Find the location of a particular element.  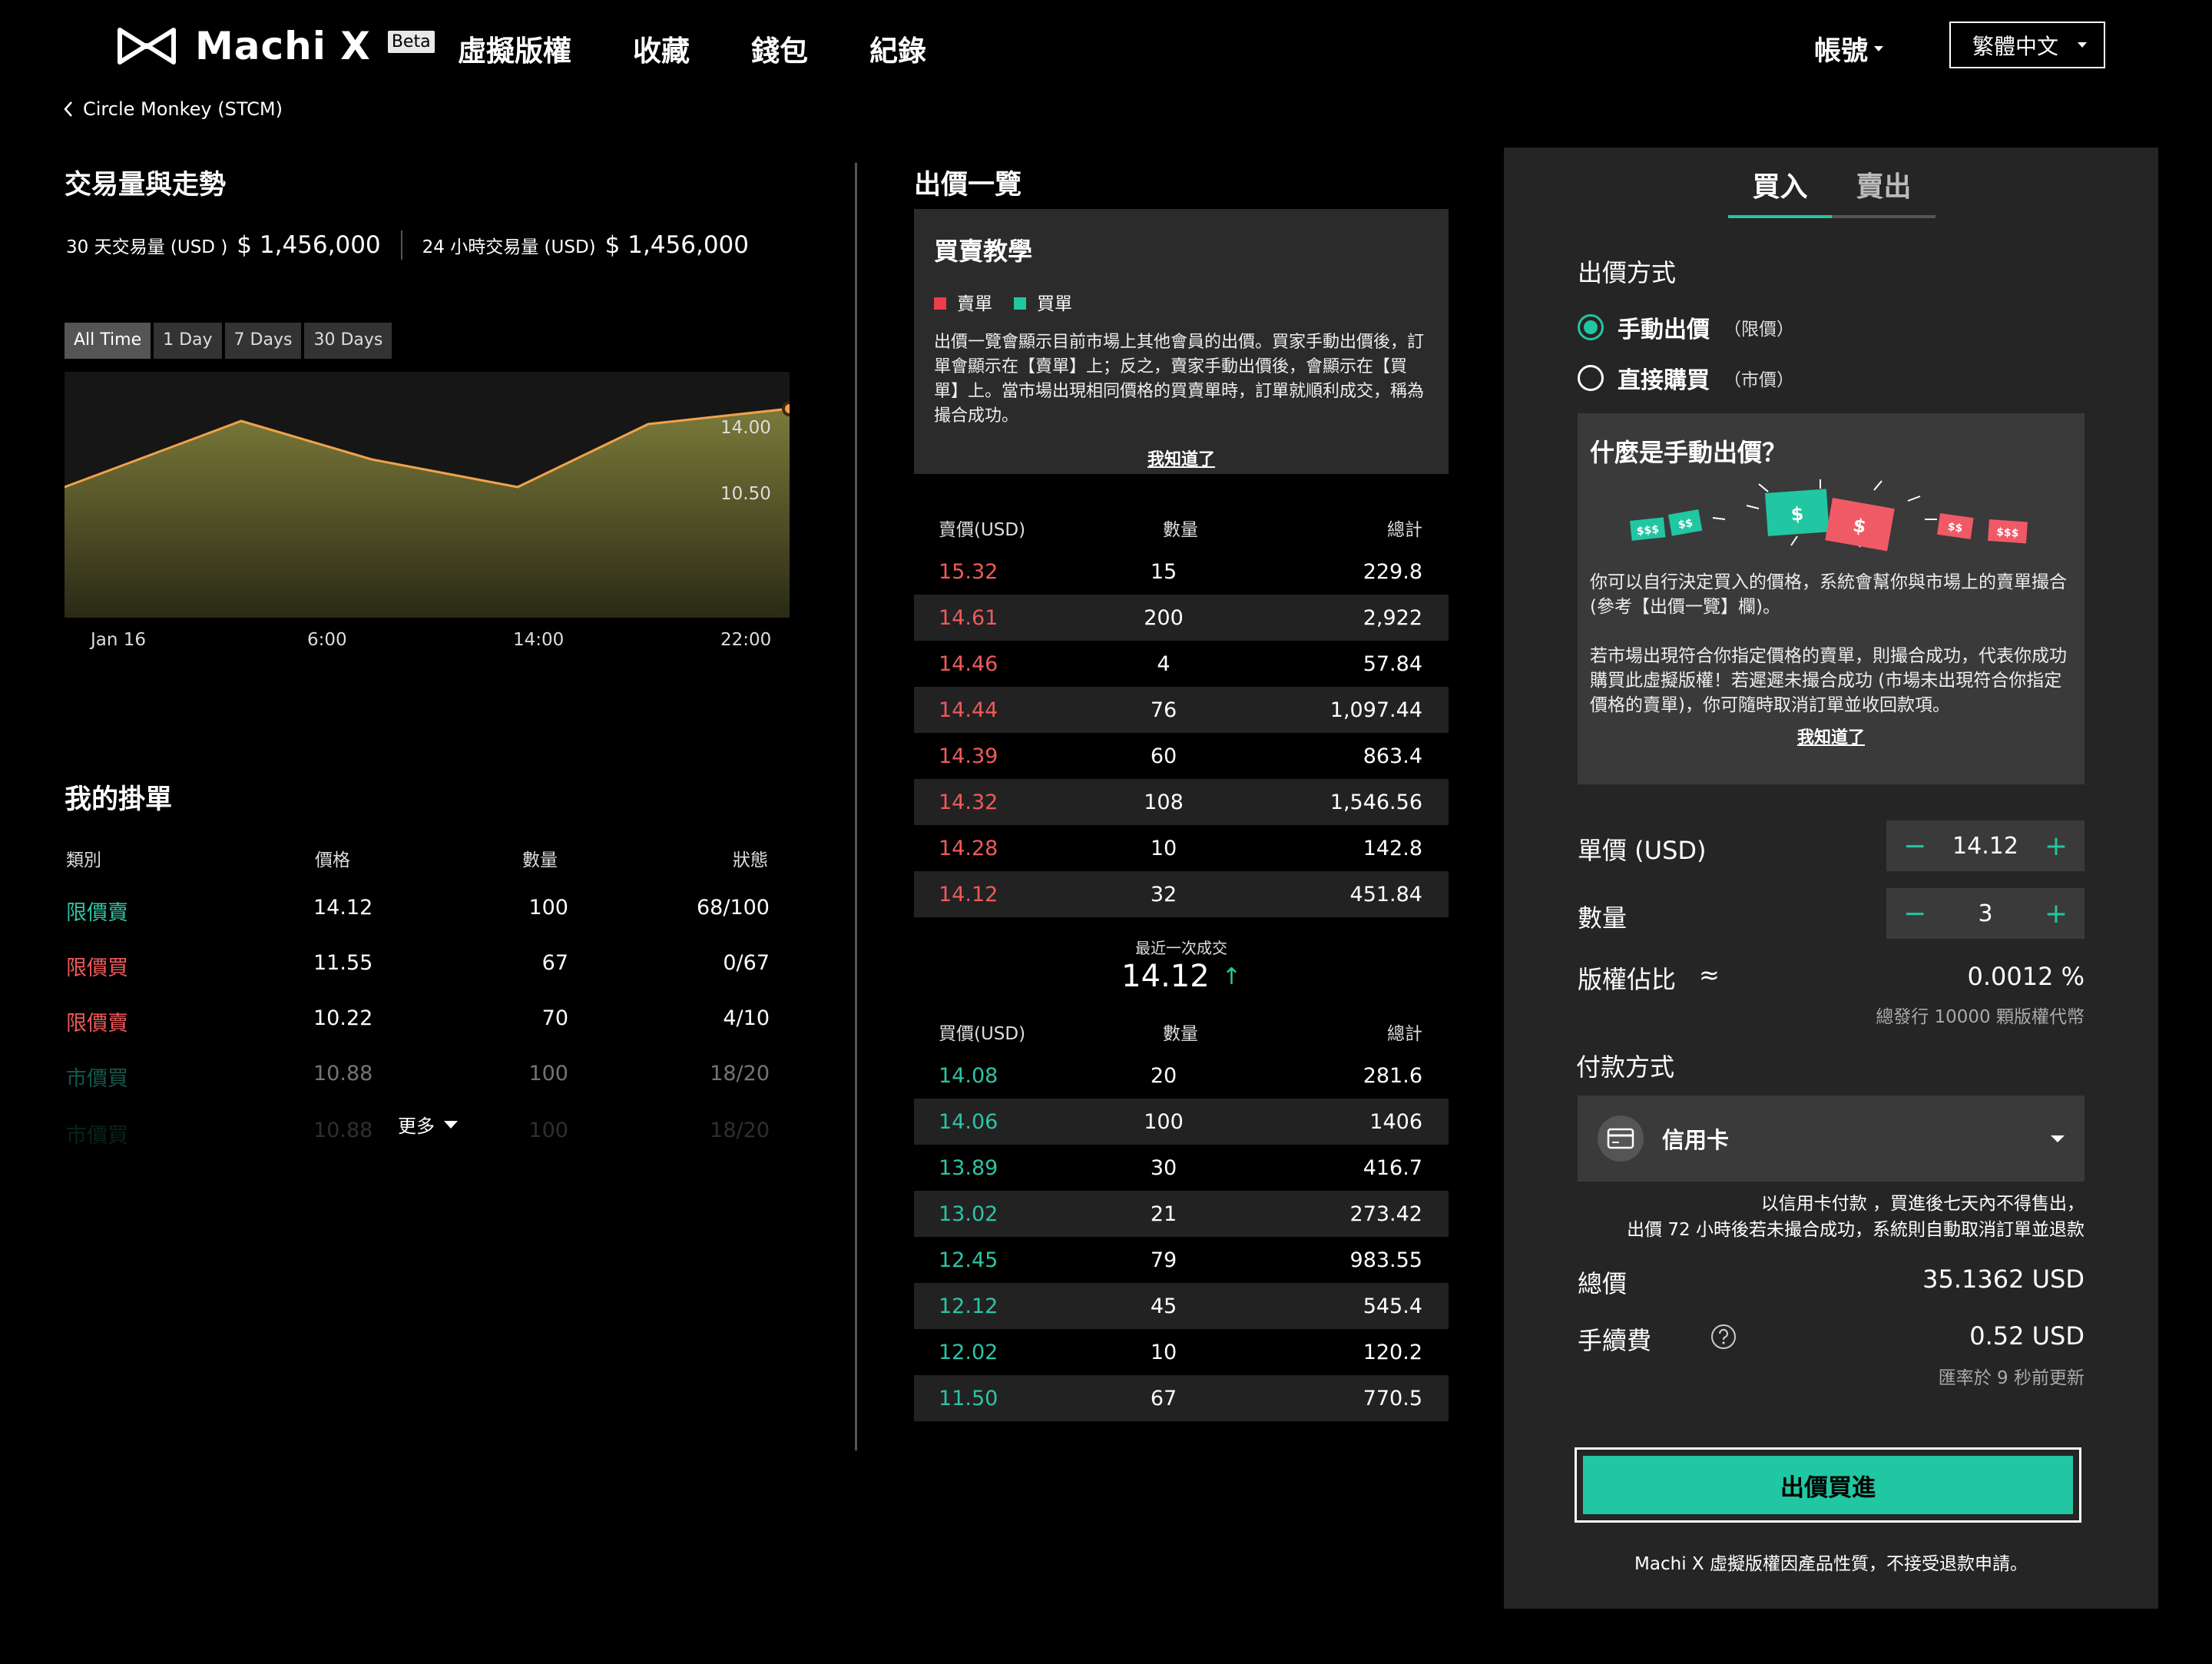

share-row: 版權佔比 ≈ is located at coordinates (1649, 978).